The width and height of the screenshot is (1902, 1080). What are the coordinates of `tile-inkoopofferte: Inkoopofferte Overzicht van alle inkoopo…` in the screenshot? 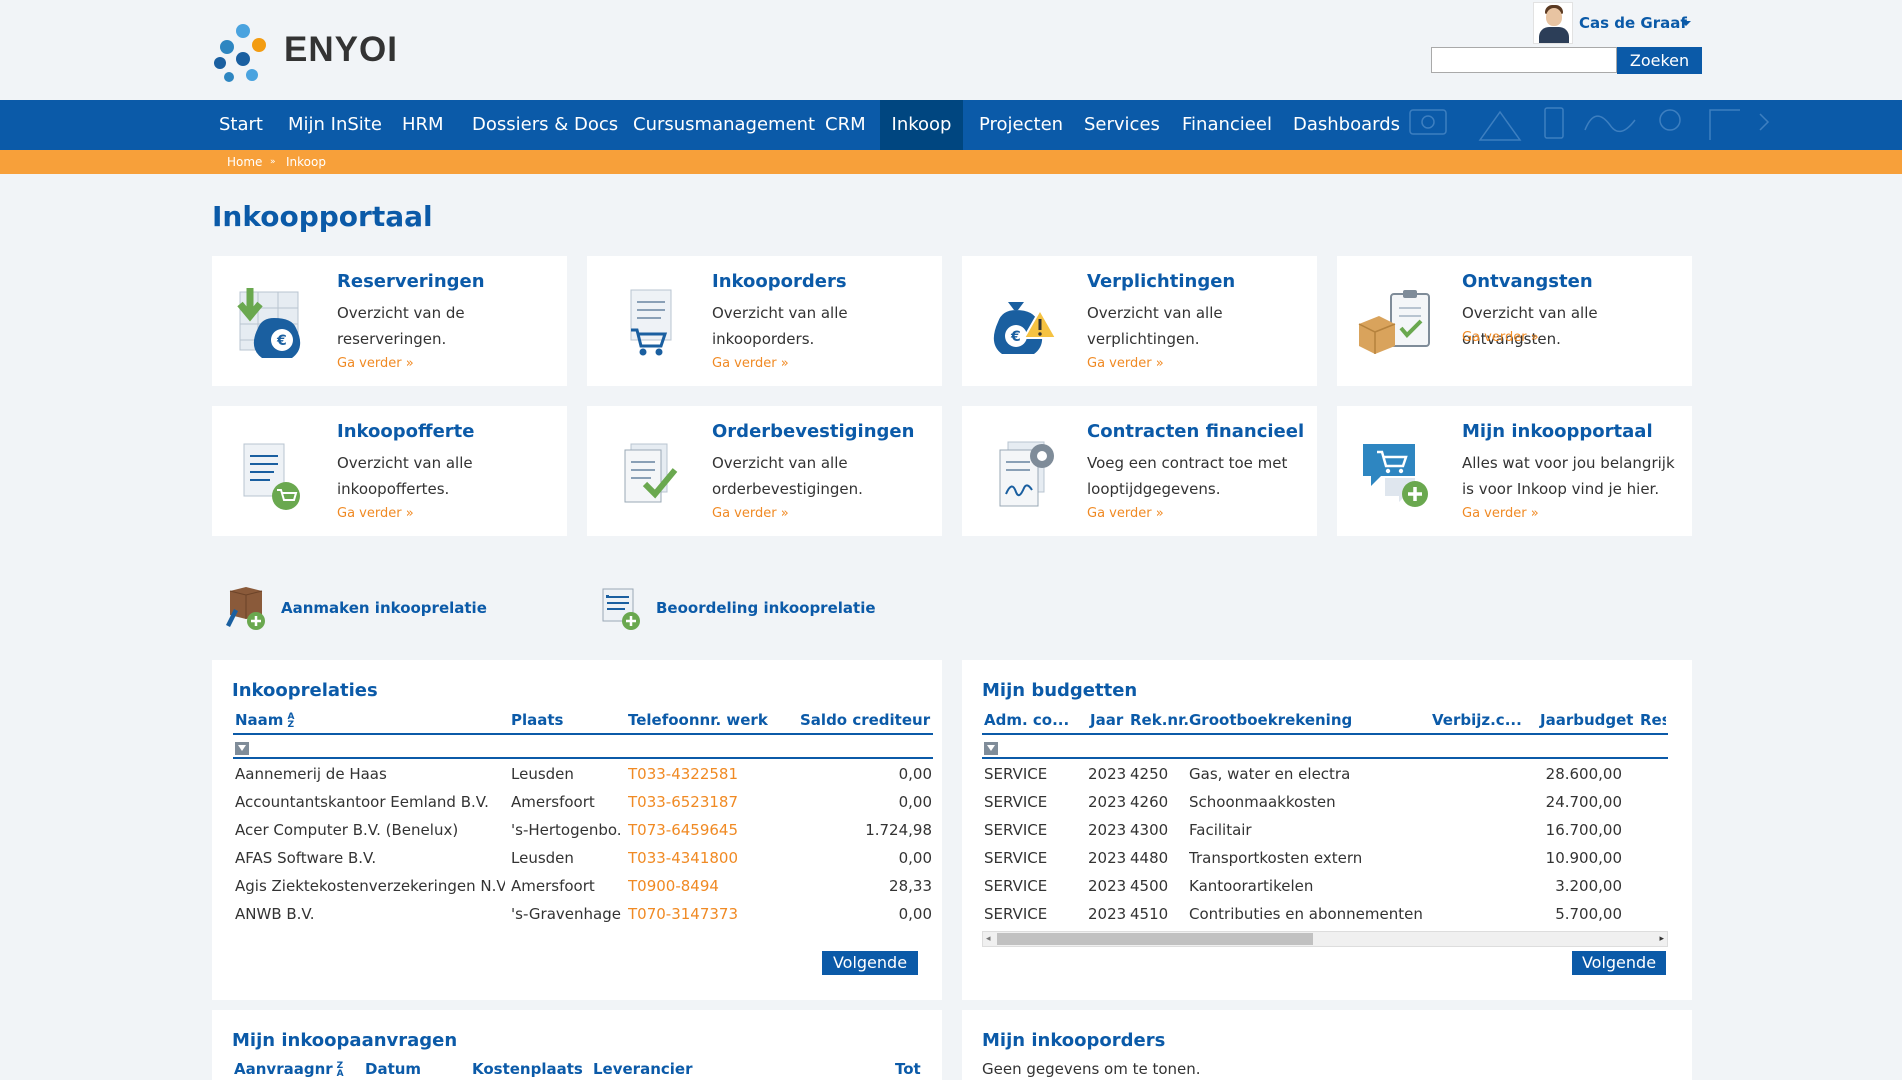 It's located at (389, 471).